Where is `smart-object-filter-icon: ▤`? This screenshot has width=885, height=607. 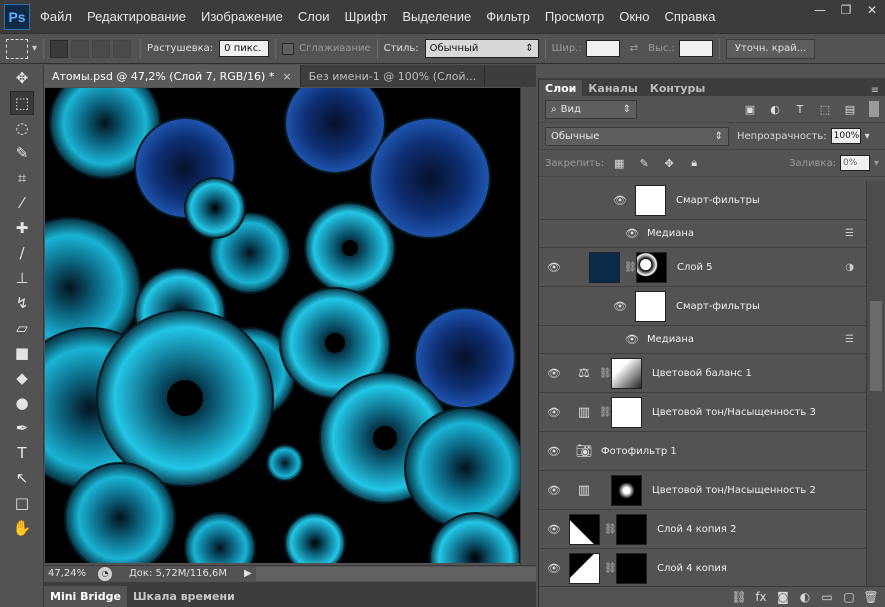
smart-object-filter-icon: ▤ is located at coordinates (850, 109).